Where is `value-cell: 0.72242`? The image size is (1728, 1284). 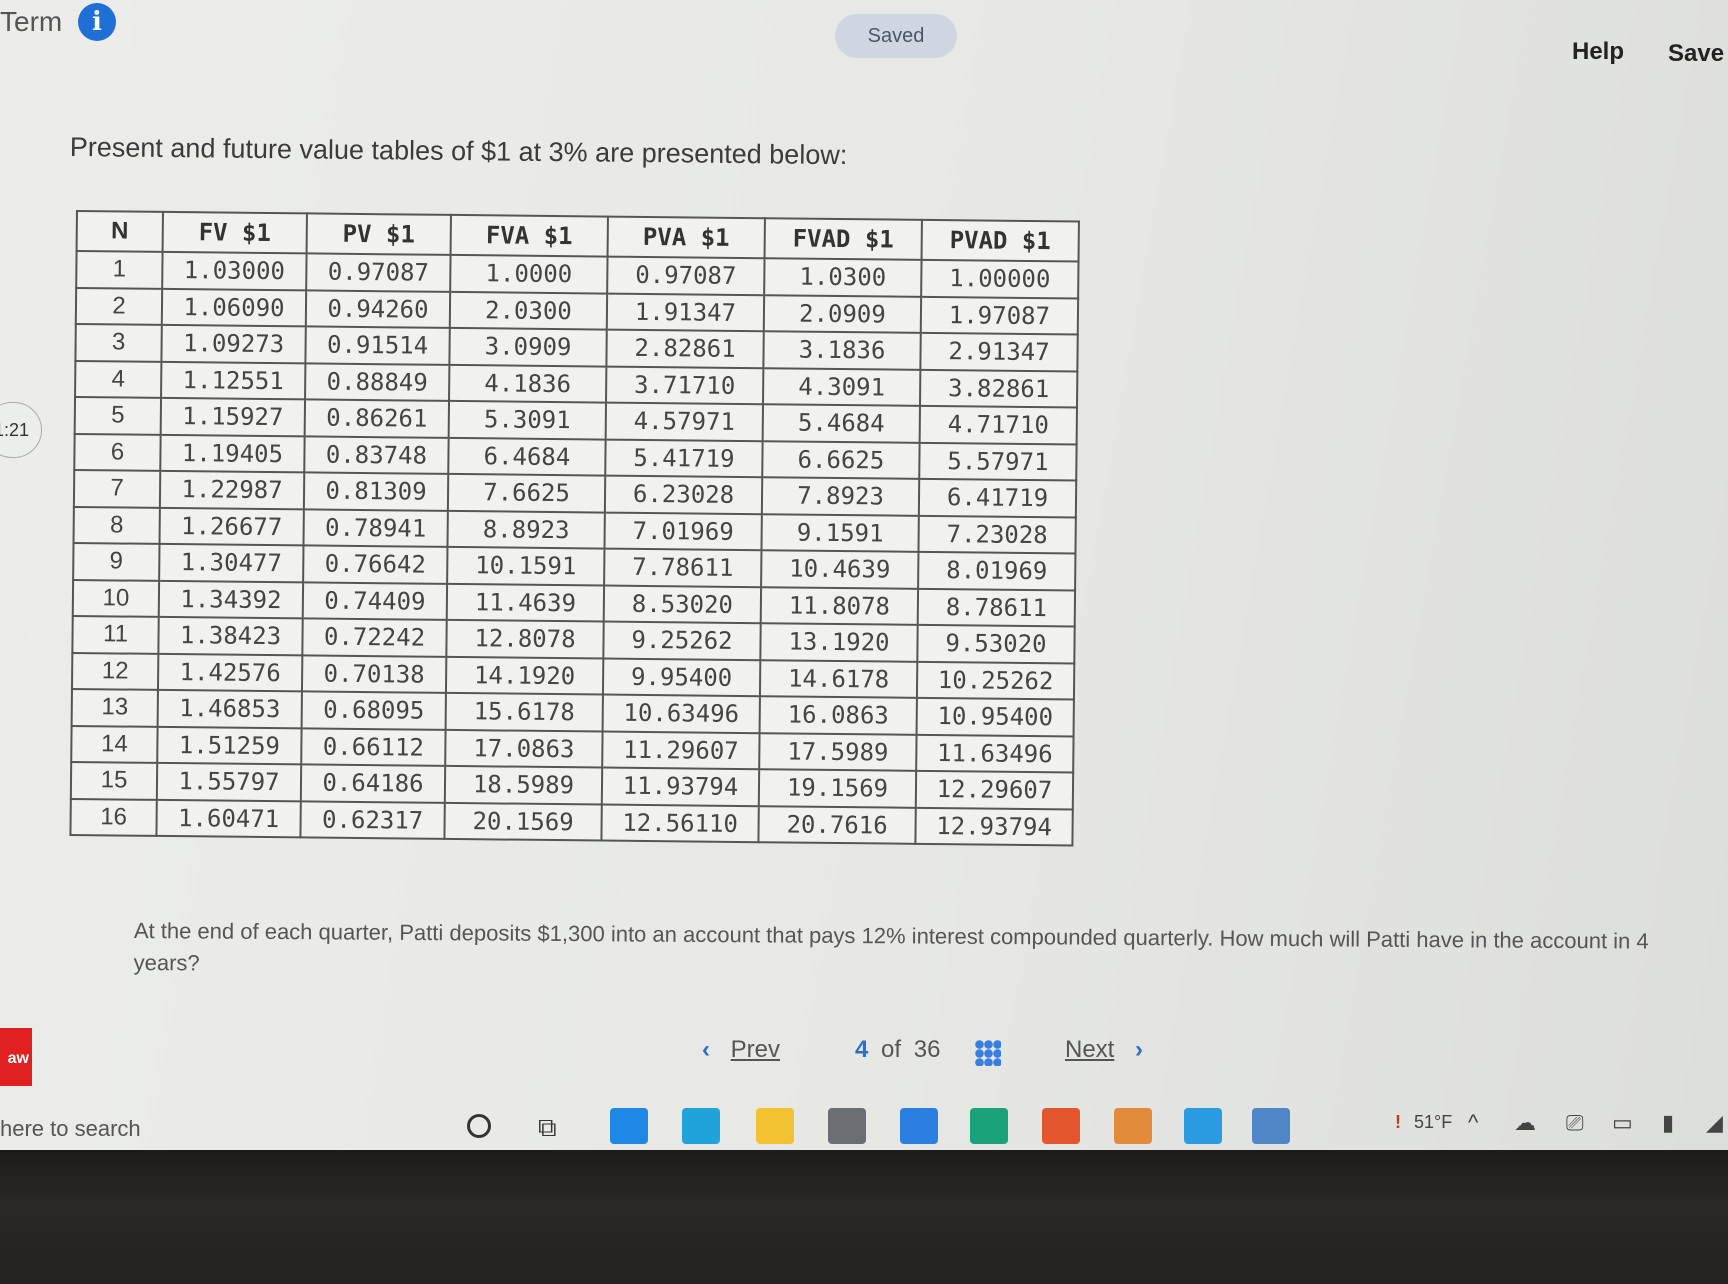
value-cell: 0.72242 is located at coordinates (374, 637).